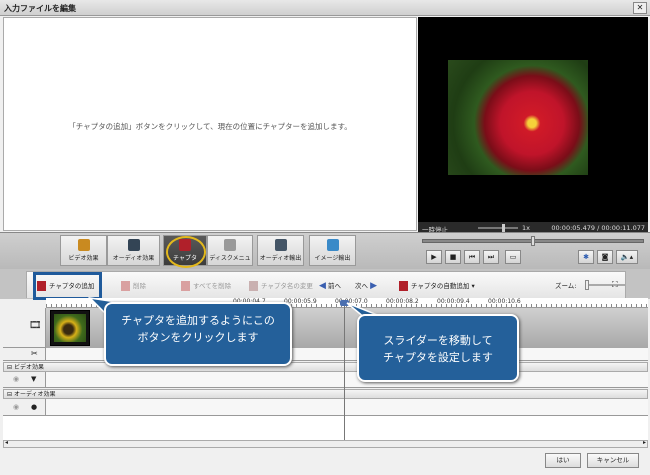 The image size is (650, 475). What do you see at coordinates (236, 307) in the screenshot?
I see `callout-pointers` at bounding box center [236, 307].